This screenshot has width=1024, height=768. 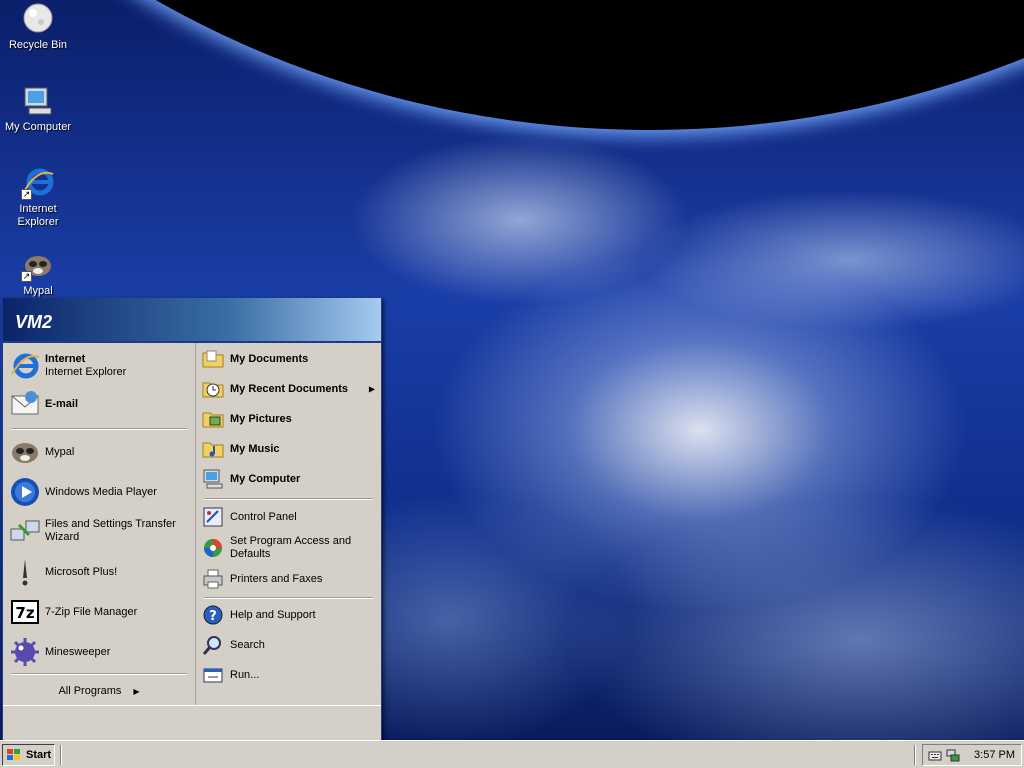 I want to click on desktop-icon-mypal: ↗ Mypal, so click(x=38, y=273).